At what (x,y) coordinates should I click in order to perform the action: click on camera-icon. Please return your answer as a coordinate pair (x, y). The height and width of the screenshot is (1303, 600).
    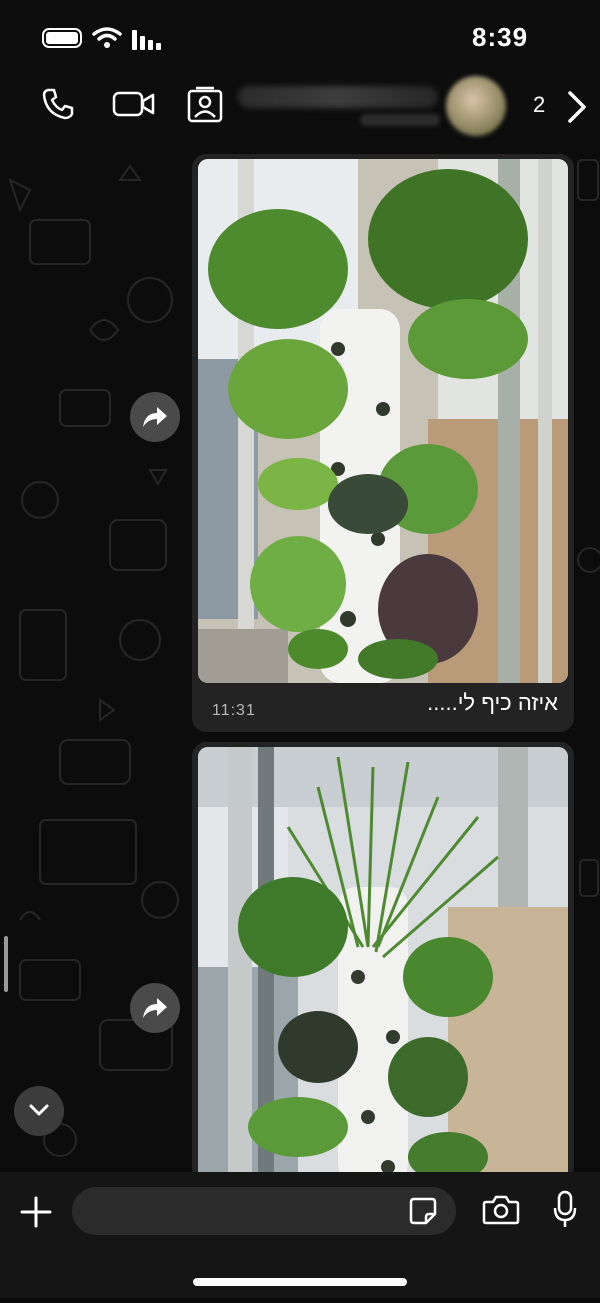
    Looking at the image, I should click on (501, 1210).